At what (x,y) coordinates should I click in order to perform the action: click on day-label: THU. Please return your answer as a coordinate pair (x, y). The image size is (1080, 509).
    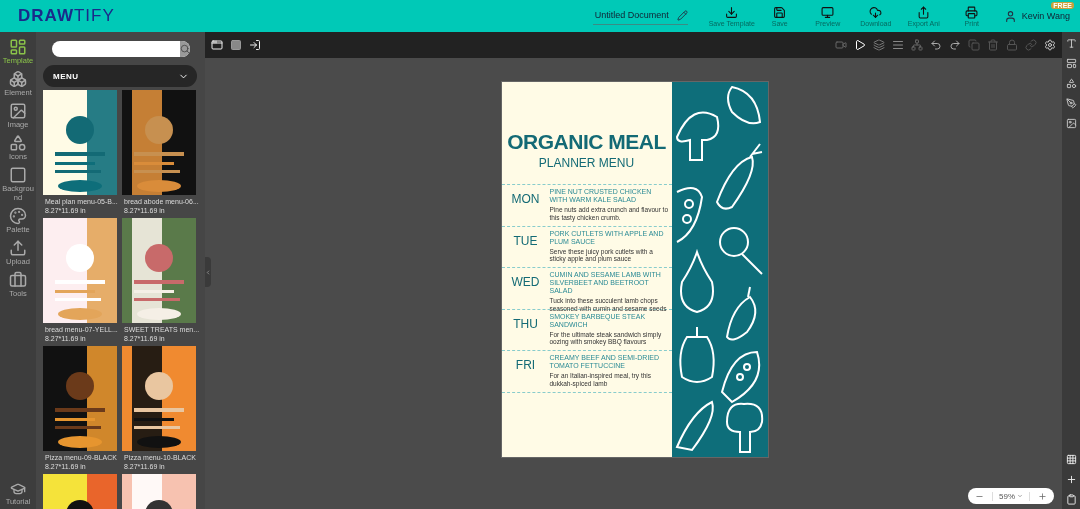
    Looking at the image, I should click on (525, 324).